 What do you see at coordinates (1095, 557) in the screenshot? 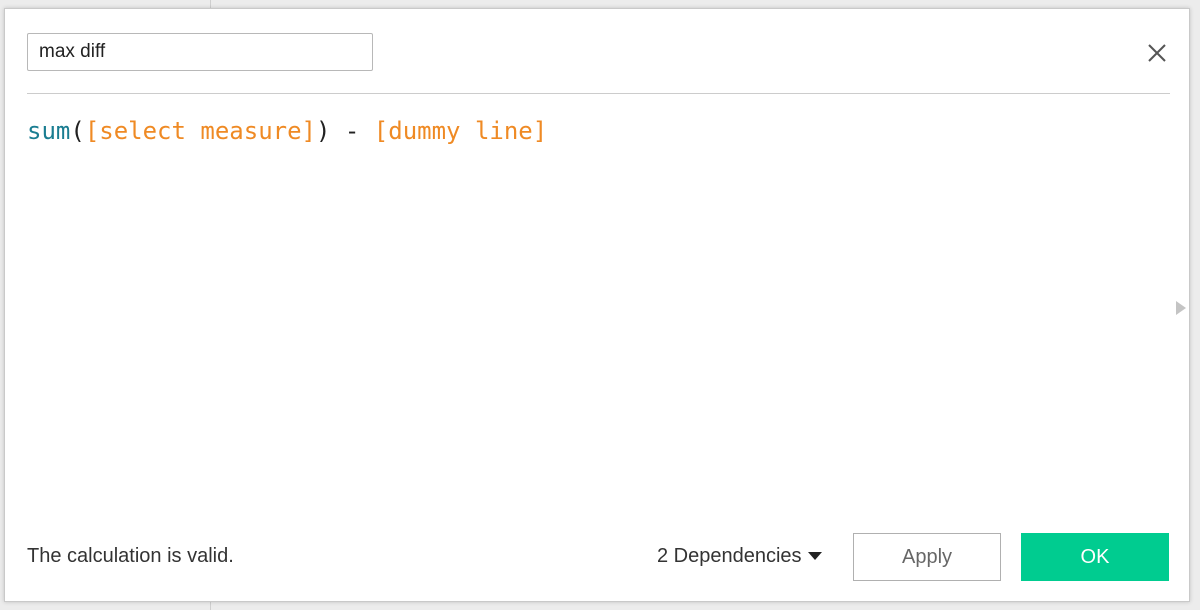
I see `ok-button: OK` at bounding box center [1095, 557].